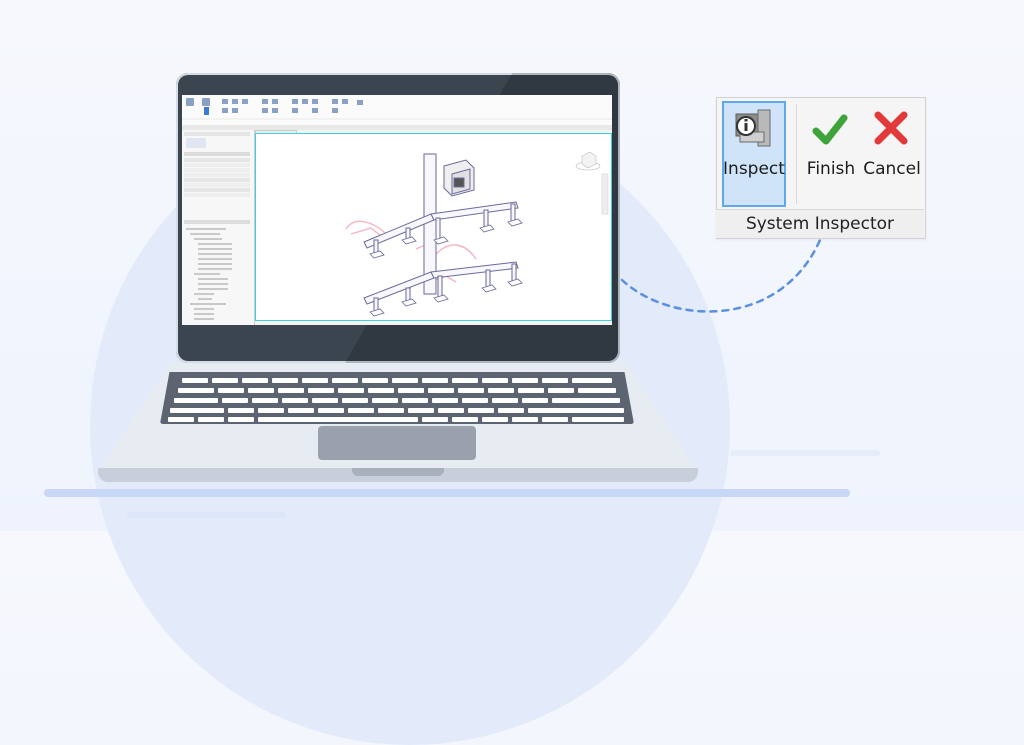 The height and width of the screenshot is (745, 1024). Describe the element at coordinates (830, 130) in the screenshot. I see `checkmark-icon` at that location.